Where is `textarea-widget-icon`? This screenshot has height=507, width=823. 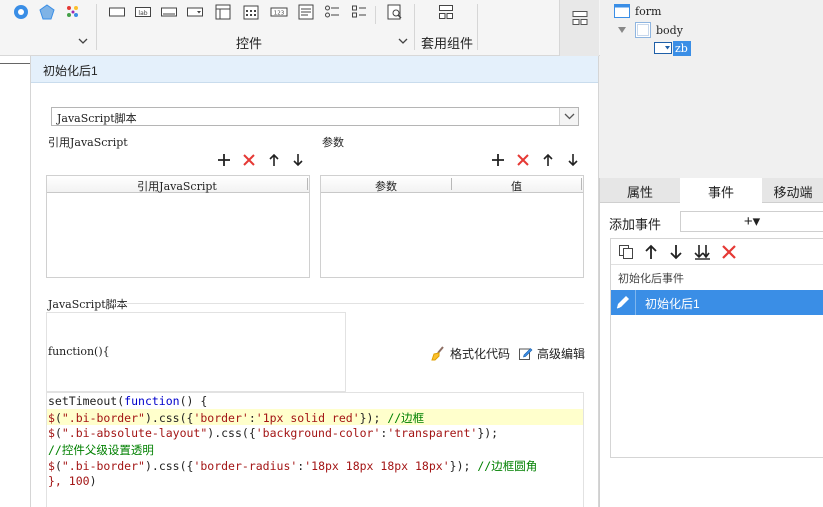
textarea-widget-icon is located at coordinates (306, 12).